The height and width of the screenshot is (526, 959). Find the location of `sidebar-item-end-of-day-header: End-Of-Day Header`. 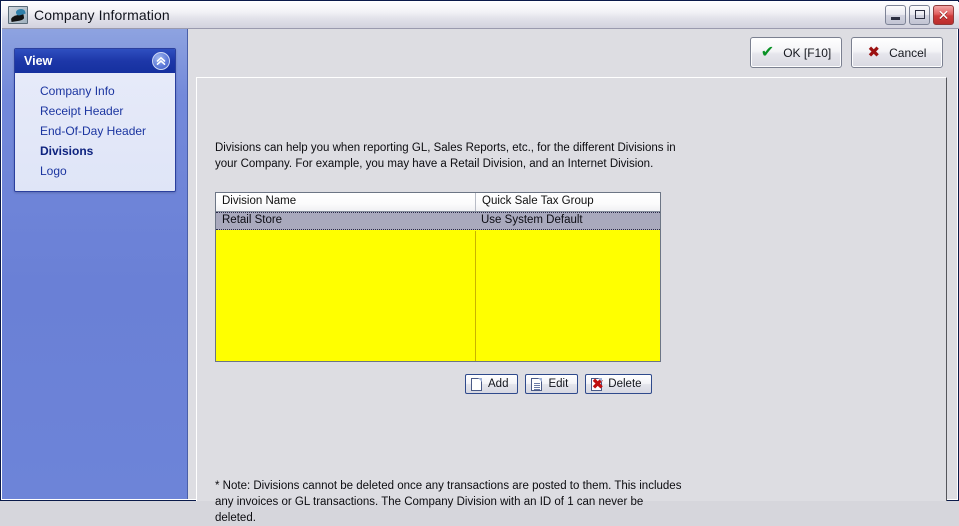

sidebar-item-end-of-day-header: End-Of-Day Header is located at coordinates (95, 131).